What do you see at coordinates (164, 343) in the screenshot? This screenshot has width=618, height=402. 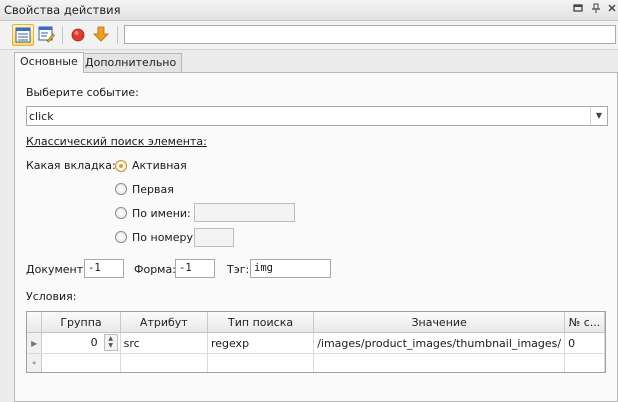 I see `attribute-cell: src` at bounding box center [164, 343].